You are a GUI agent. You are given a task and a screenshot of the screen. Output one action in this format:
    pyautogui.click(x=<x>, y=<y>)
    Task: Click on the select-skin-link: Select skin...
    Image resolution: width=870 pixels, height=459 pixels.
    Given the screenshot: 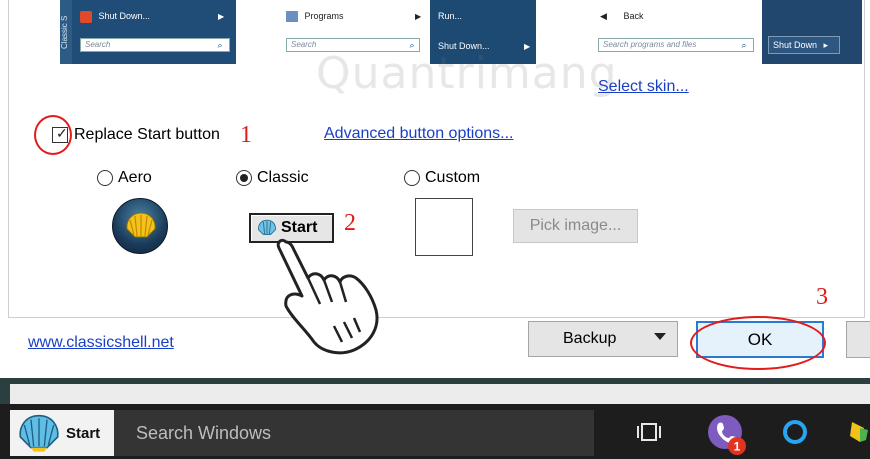 What is the action you would take?
    pyautogui.click(x=643, y=87)
    